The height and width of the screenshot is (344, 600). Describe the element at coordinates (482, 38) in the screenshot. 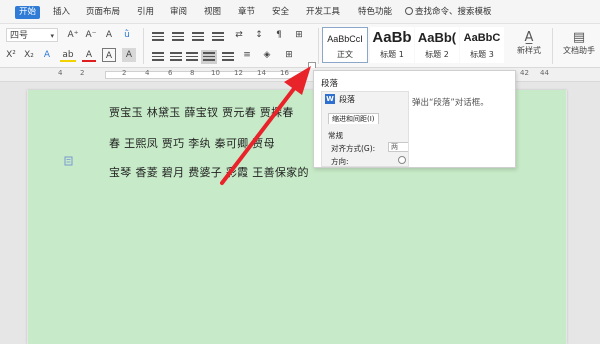

I see `style-sample: AaBbC` at that location.